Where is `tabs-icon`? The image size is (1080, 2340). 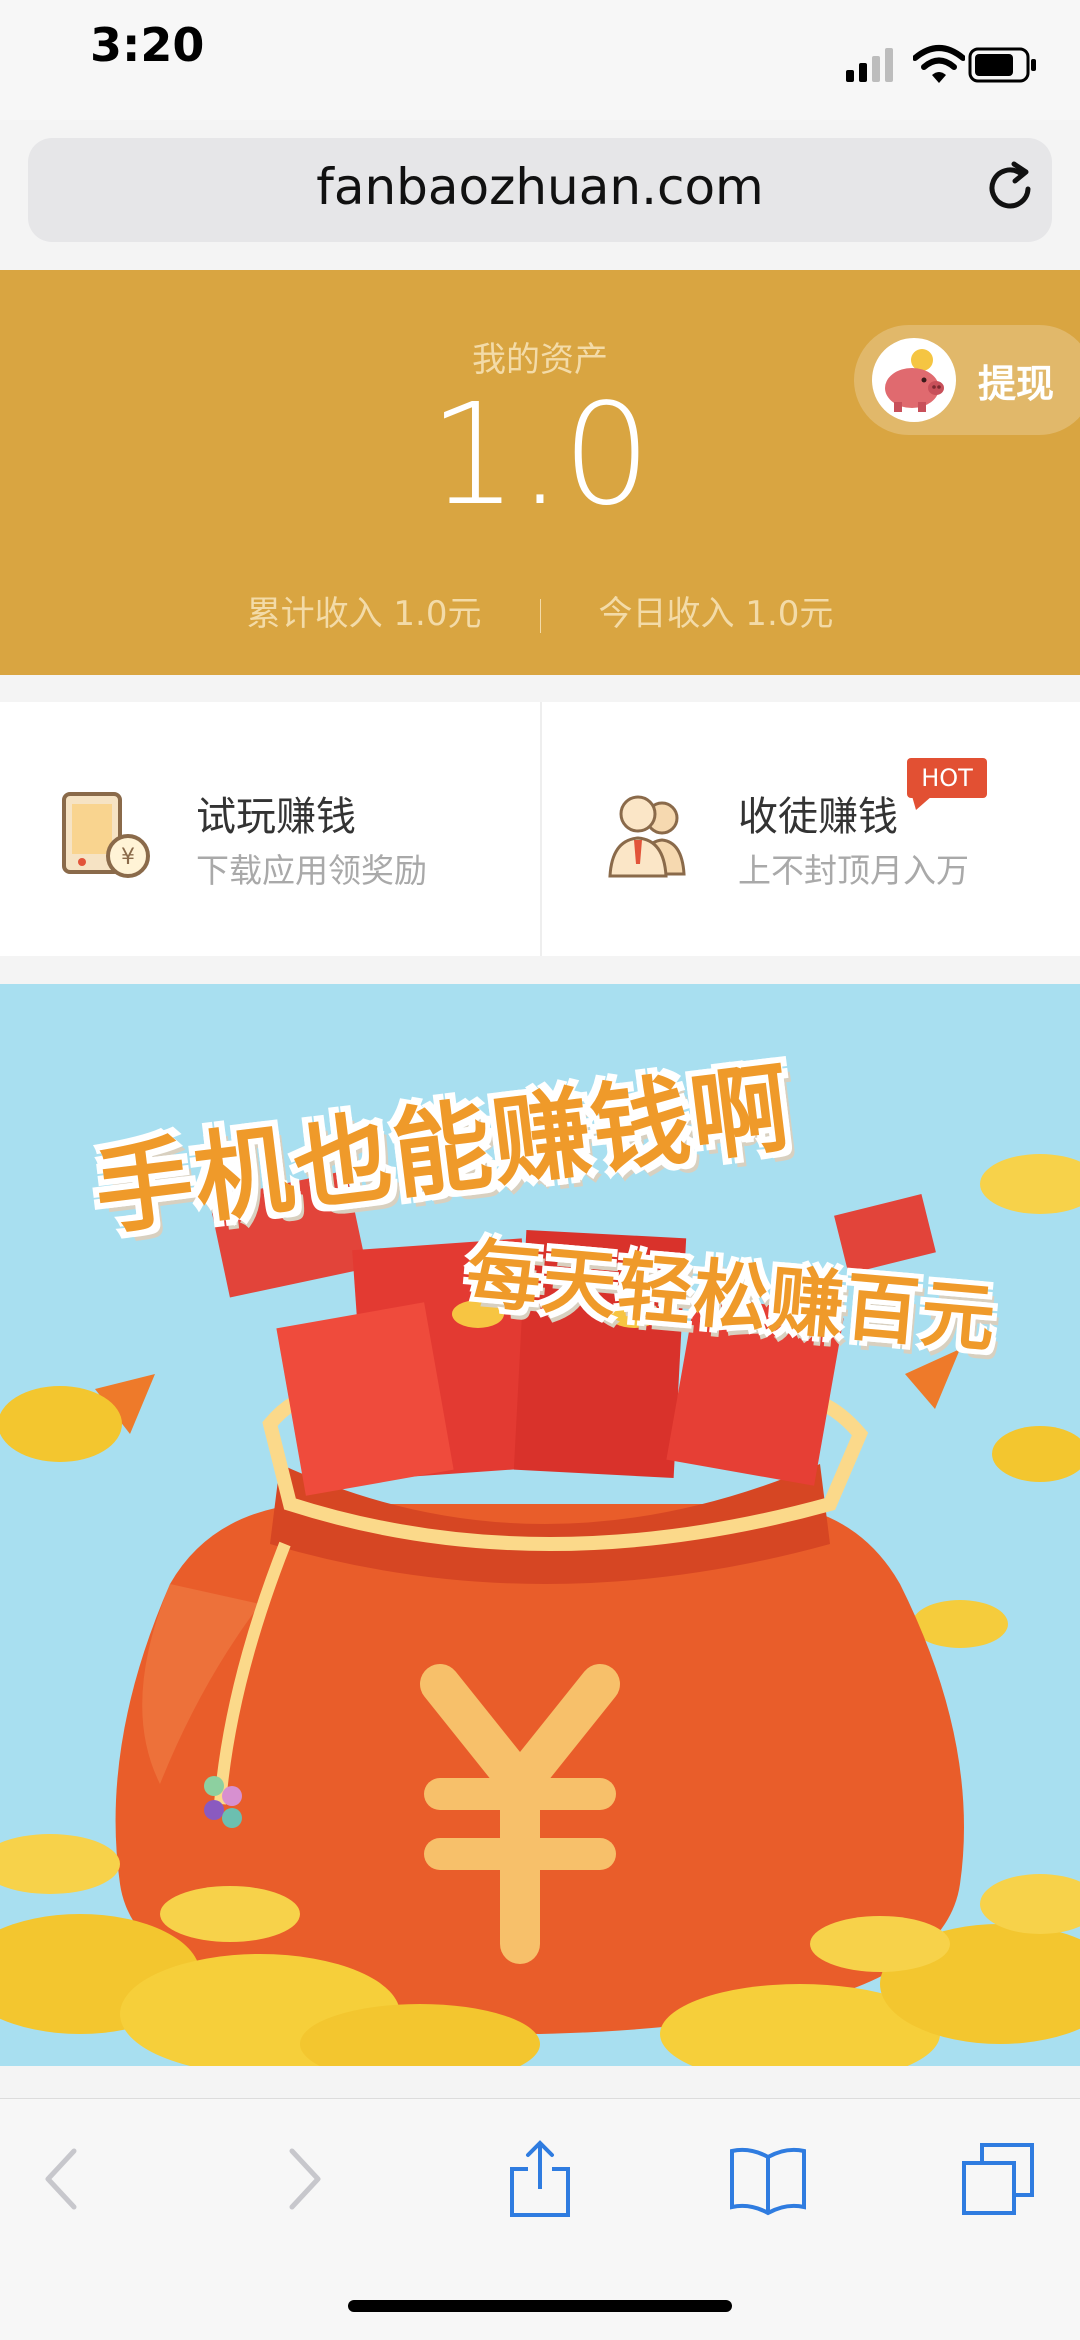
tabs-icon is located at coordinates (998, 2179).